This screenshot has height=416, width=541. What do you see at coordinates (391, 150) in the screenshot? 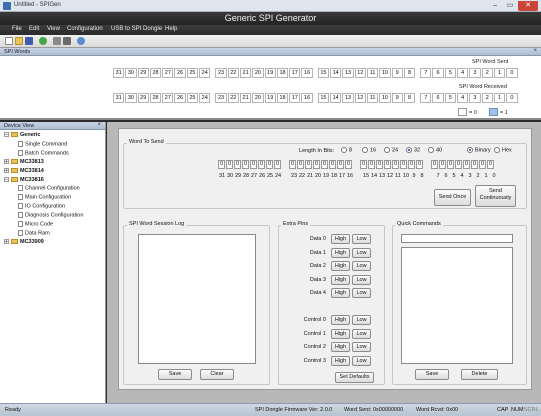
I see `length-24-radio: 24` at bounding box center [391, 150].